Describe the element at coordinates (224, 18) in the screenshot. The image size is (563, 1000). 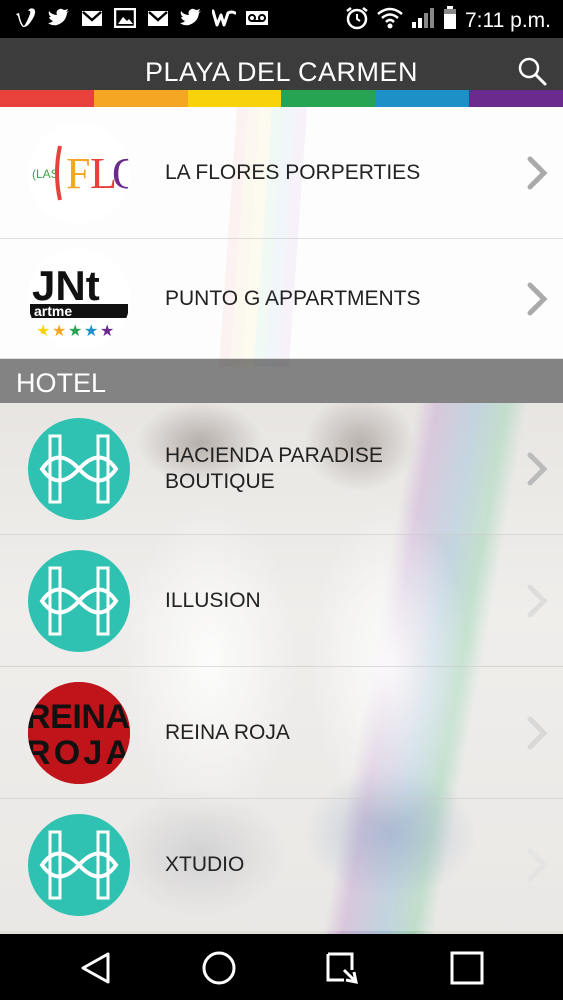
I see `wattpad-icon` at that location.